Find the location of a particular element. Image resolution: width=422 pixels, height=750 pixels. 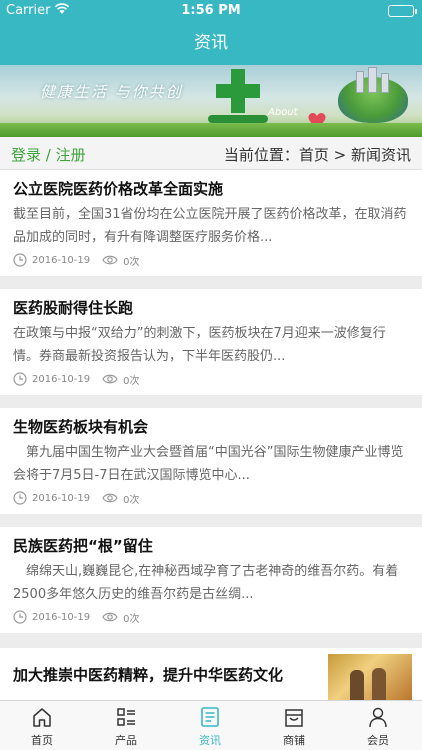

battery-icon is located at coordinates (402, 11).